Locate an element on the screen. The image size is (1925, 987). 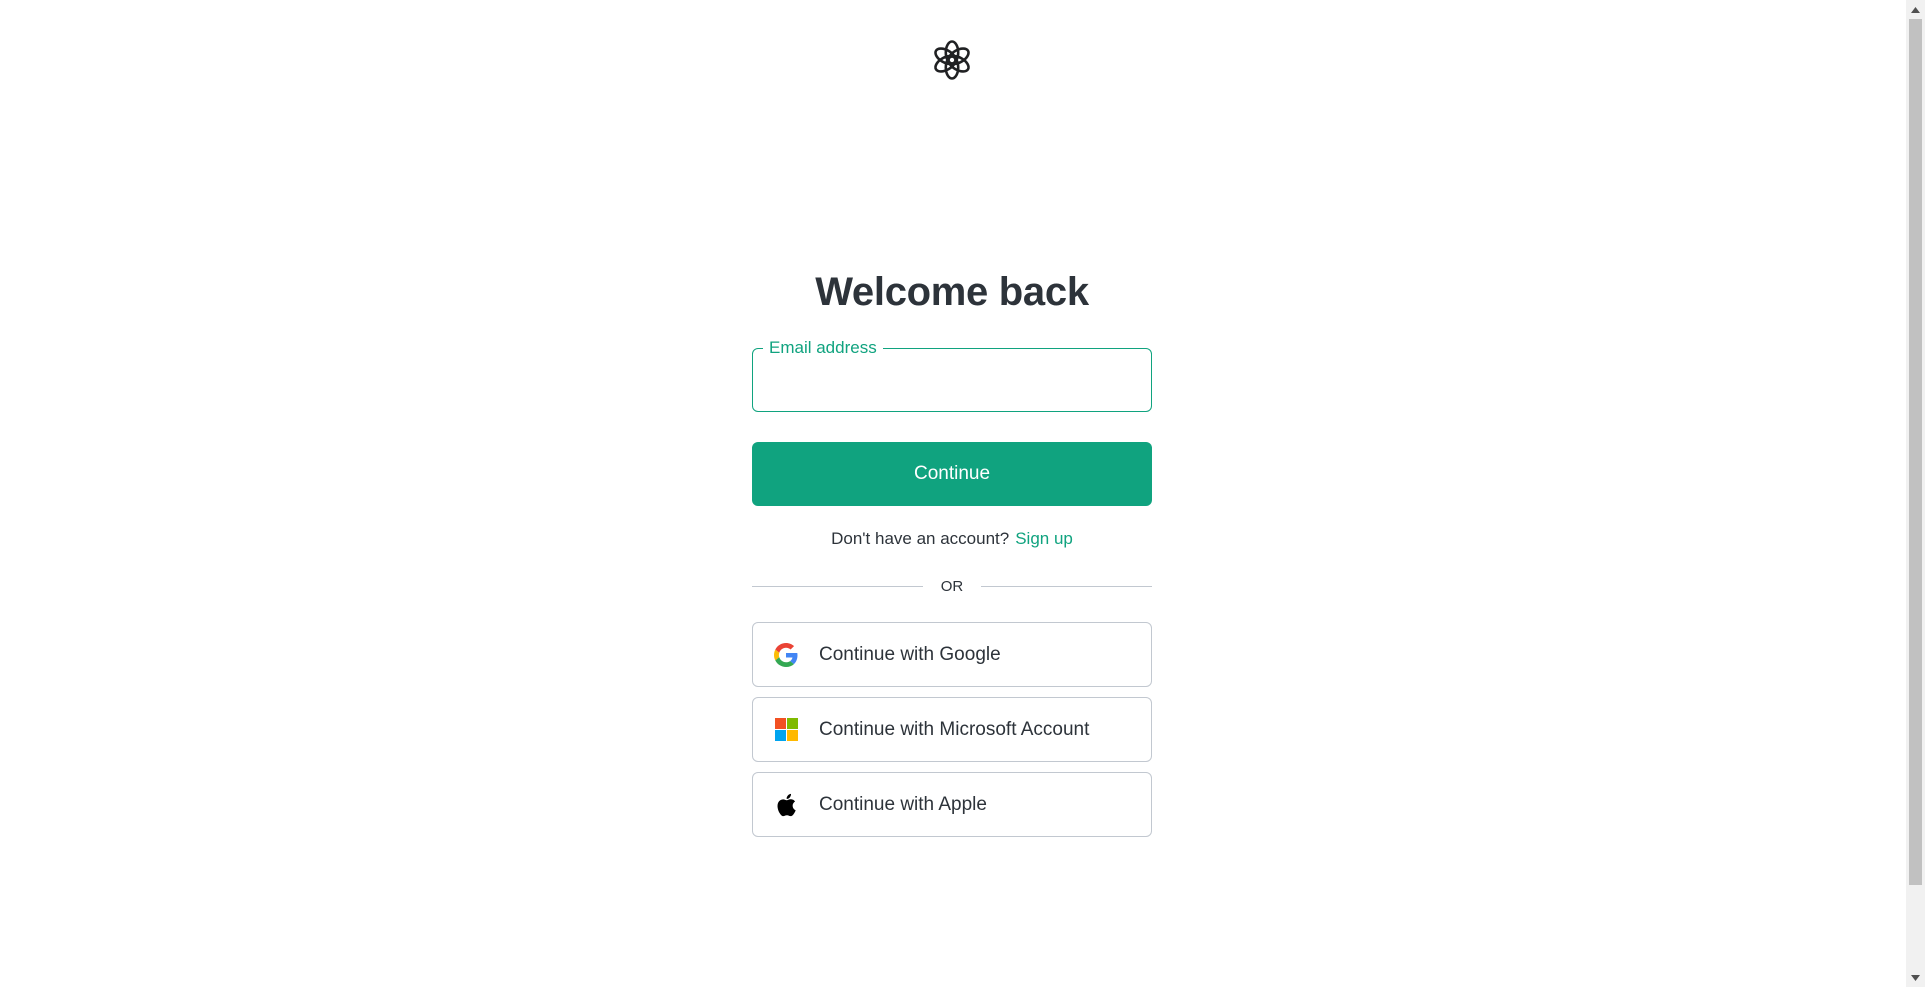
continue-with-microsoft-button: Continue with Microsoft Account is located at coordinates (952, 729).